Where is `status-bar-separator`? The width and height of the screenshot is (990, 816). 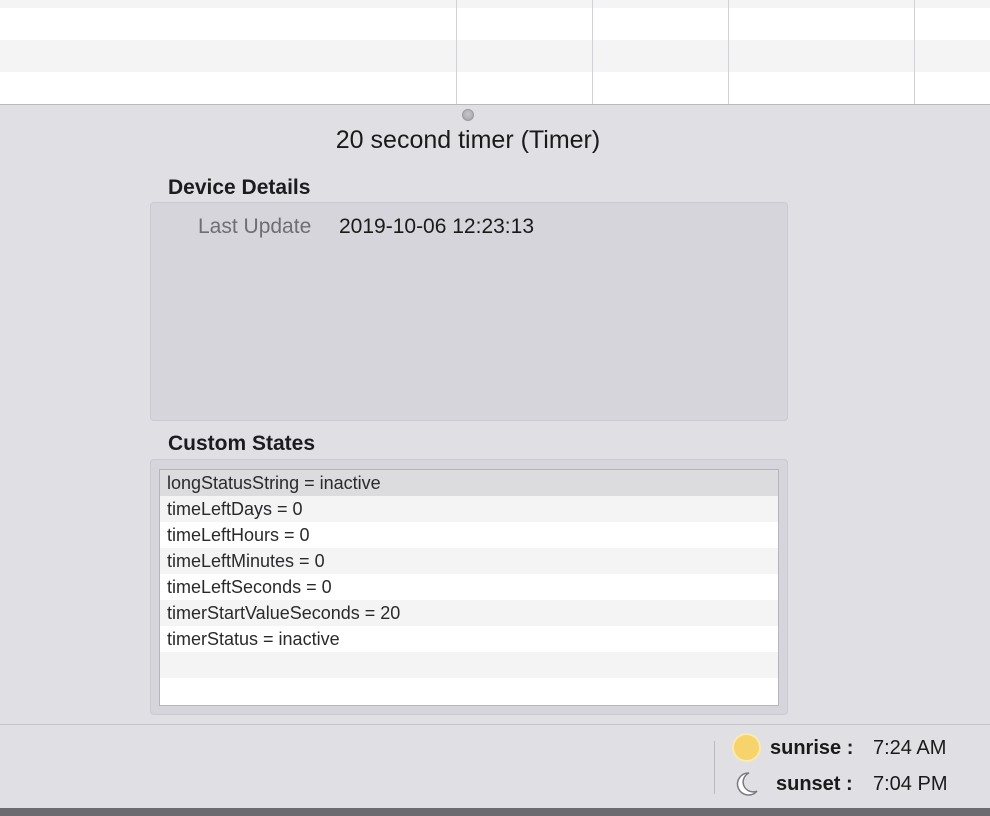
status-bar-separator is located at coordinates (714, 767).